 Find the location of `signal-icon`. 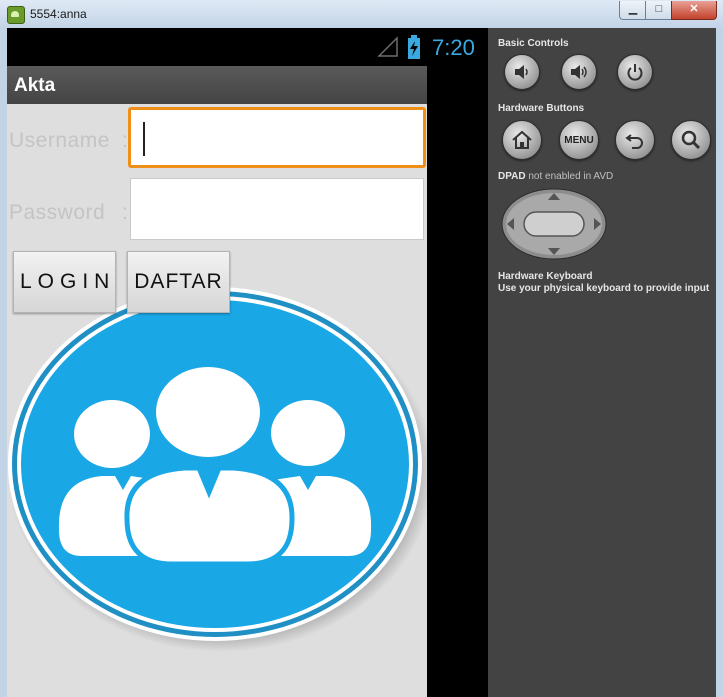

signal-icon is located at coordinates (387, 46).